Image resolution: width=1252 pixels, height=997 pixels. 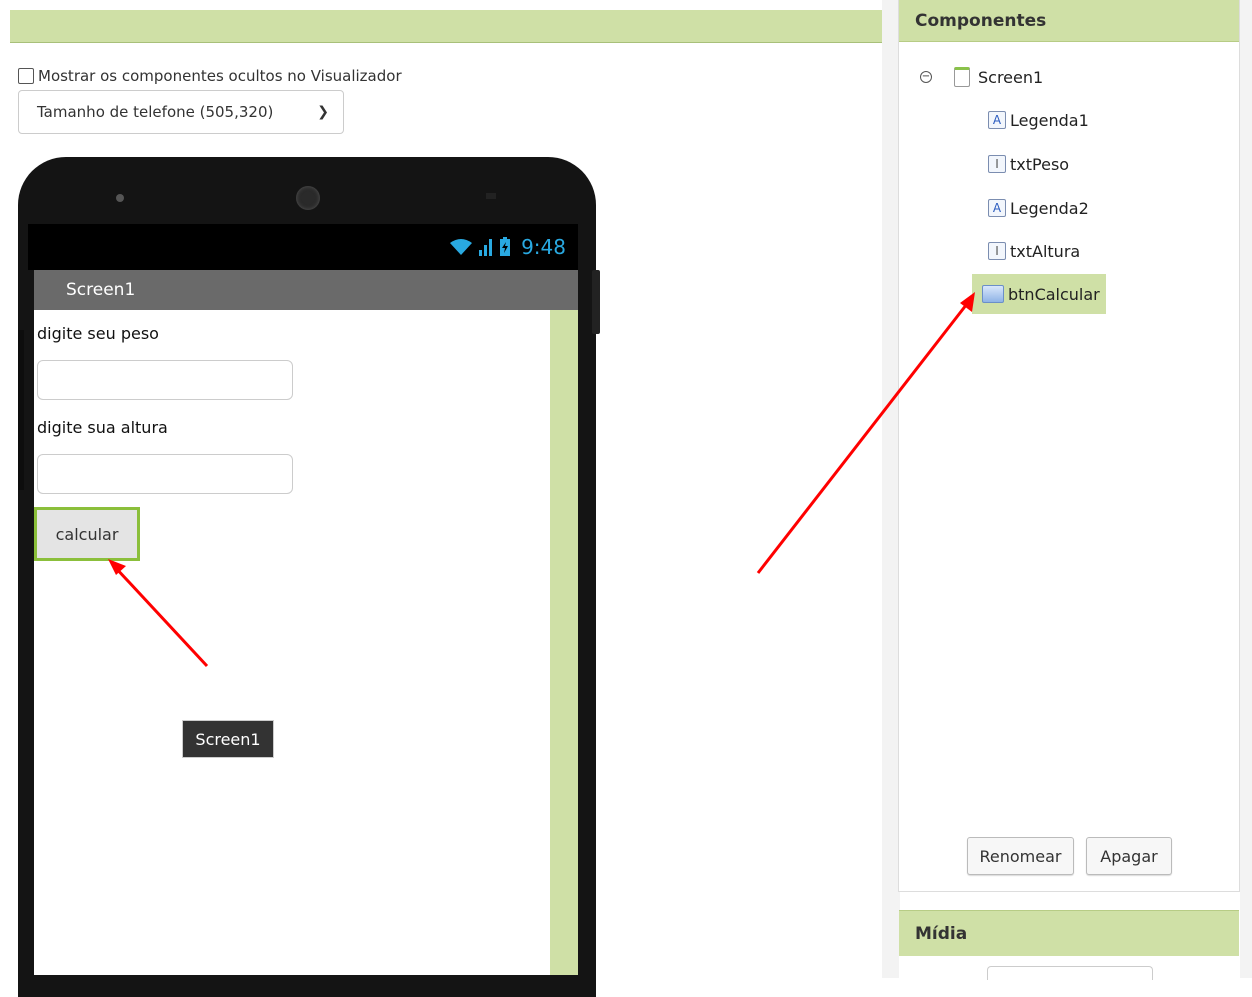 I want to click on phone-speaker-icon, so click(x=491, y=196).